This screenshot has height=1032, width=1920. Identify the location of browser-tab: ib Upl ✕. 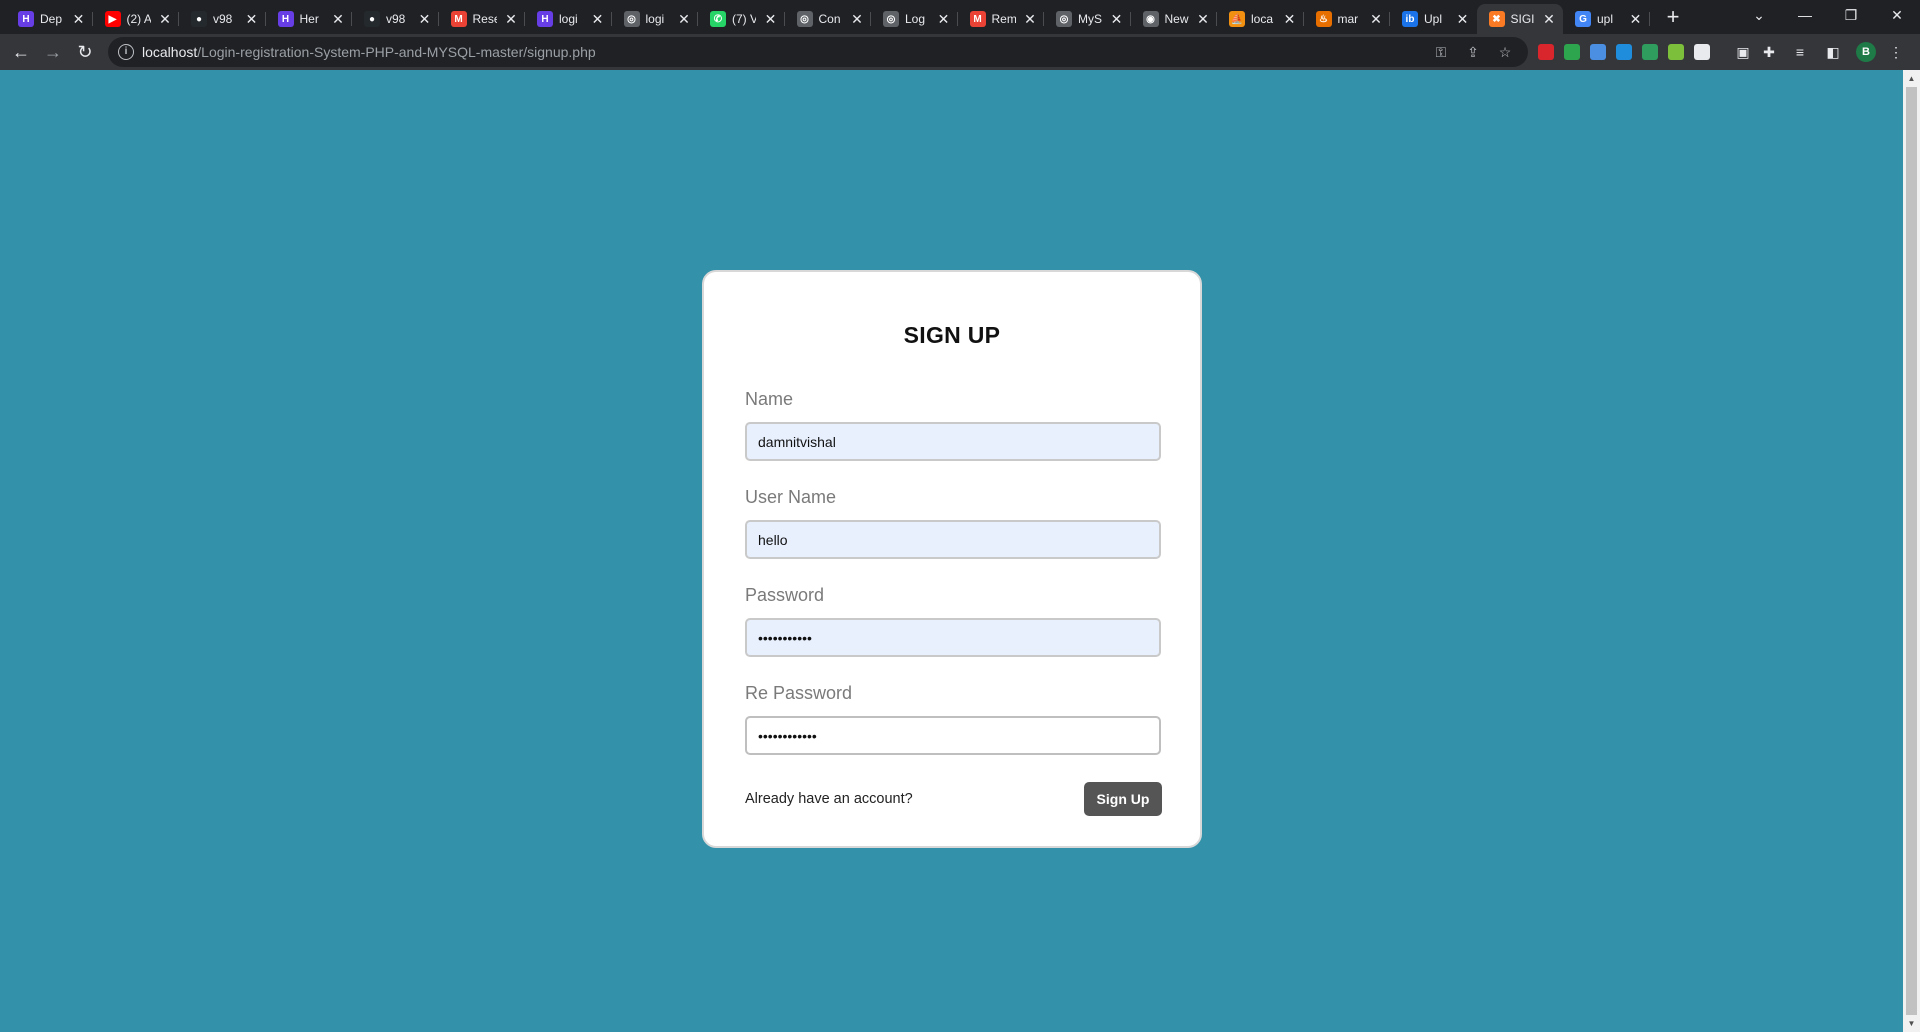
(1433, 19).